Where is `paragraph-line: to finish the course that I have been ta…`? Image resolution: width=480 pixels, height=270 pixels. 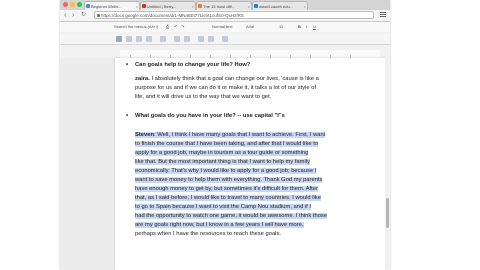 paragraph-line: to finish the course that I have been ta… is located at coordinates (227, 144).